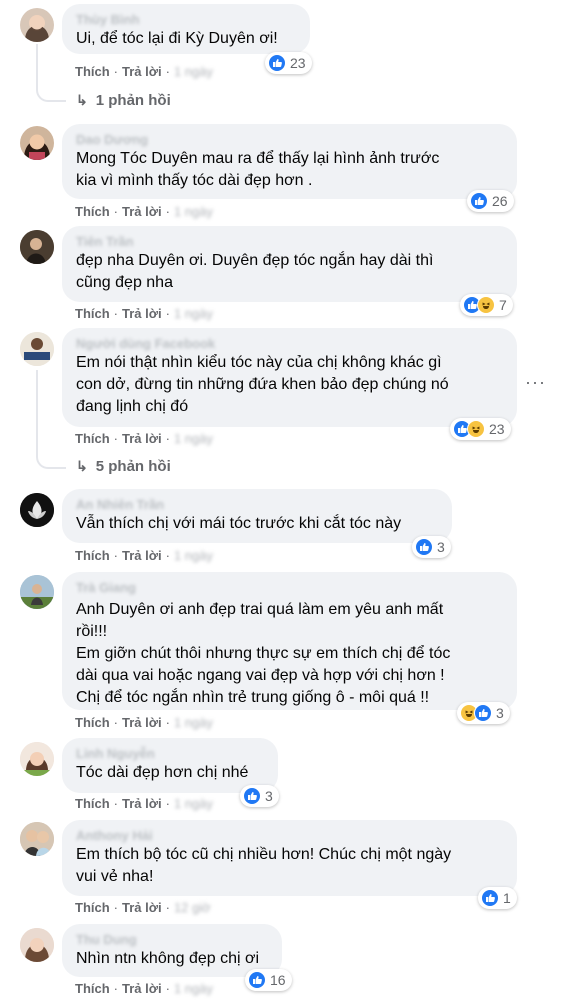 Image resolution: width=562 pixels, height=1000 pixels. Describe the element at coordinates (289, 835) in the screenshot. I see `commenter-name: Anthony Hải` at that location.